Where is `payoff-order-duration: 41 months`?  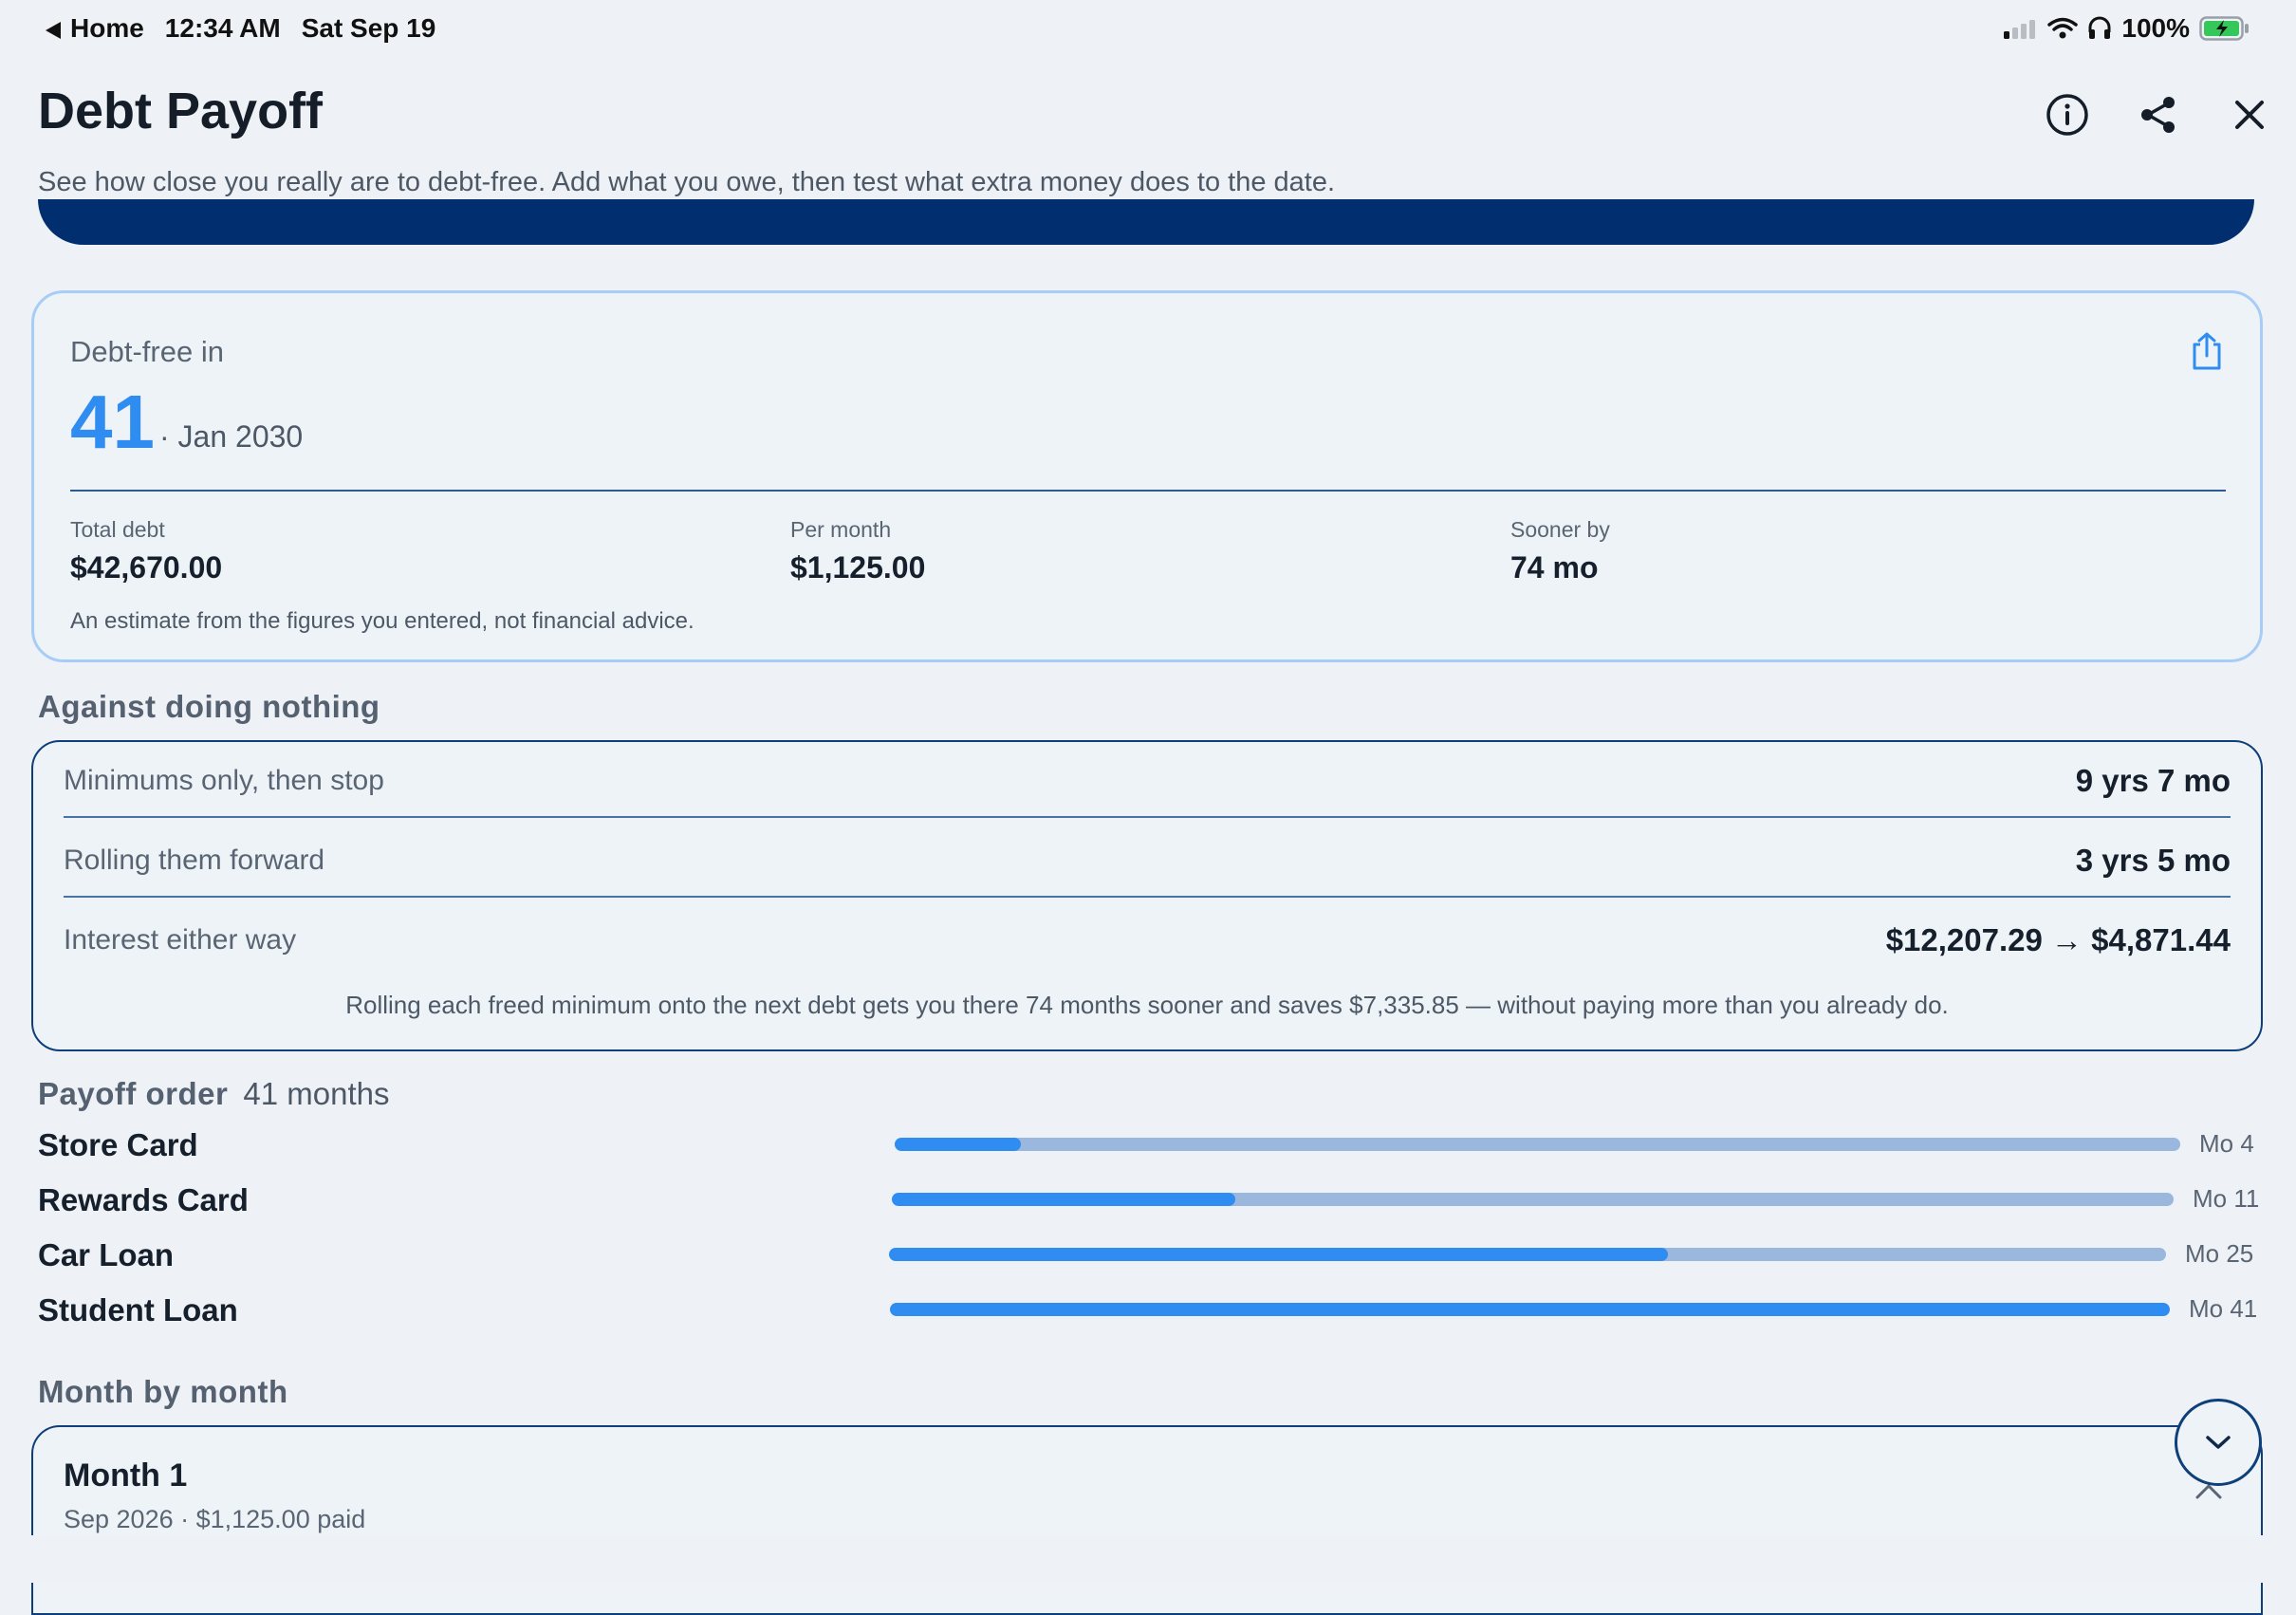
payoff-order-duration: 41 months is located at coordinates (316, 1094).